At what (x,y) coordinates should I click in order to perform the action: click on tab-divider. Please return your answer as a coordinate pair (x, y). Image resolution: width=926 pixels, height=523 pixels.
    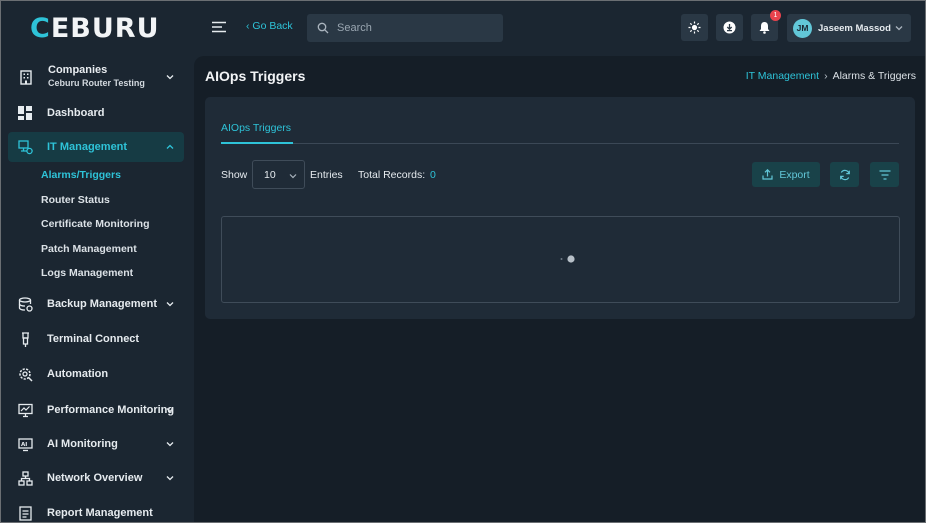
    Looking at the image, I should click on (560, 143).